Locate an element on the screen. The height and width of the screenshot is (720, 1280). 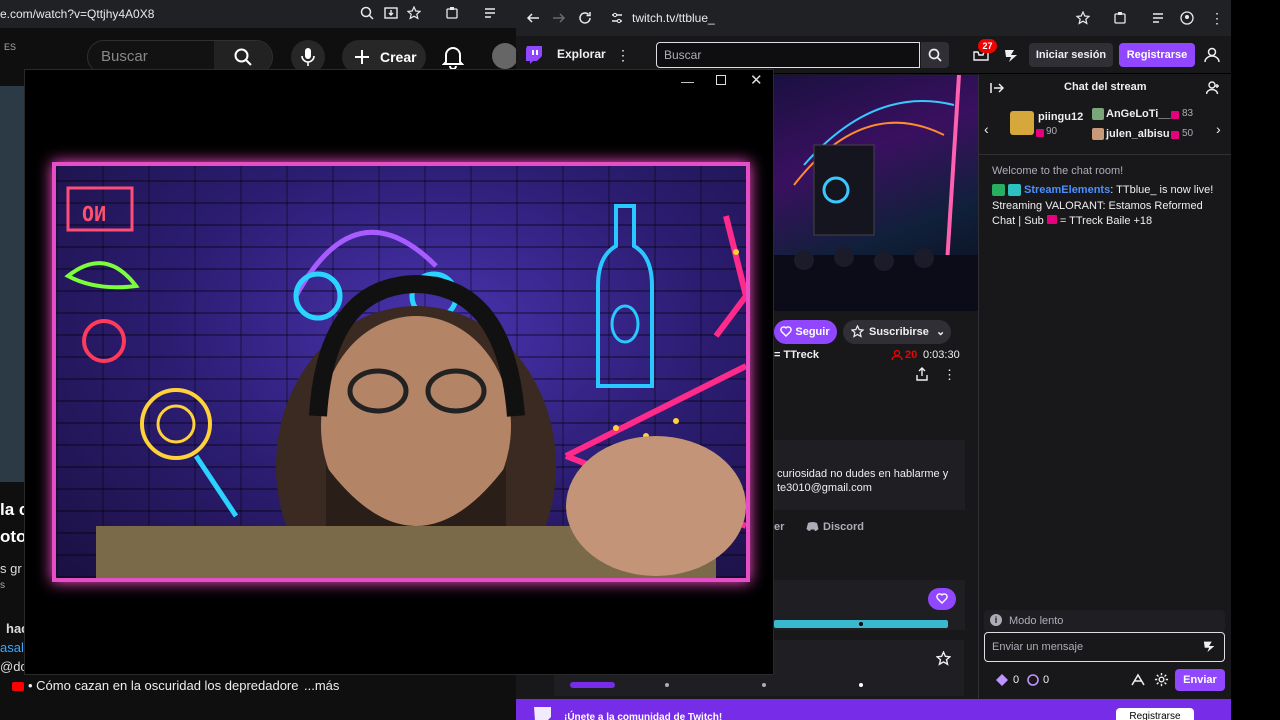
leaderboard-count: 83 is located at coordinates (1188, 113).